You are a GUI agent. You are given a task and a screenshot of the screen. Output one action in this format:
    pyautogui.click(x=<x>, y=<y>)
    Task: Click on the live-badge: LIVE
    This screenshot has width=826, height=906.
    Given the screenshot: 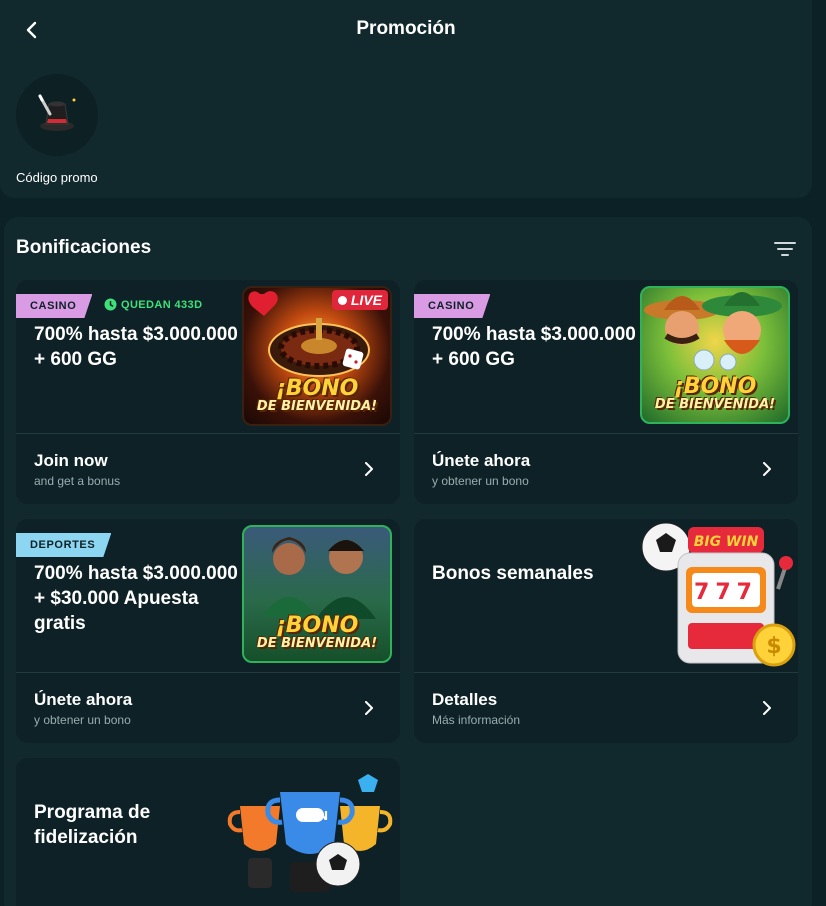 What is the action you would take?
    pyautogui.click(x=359, y=300)
    